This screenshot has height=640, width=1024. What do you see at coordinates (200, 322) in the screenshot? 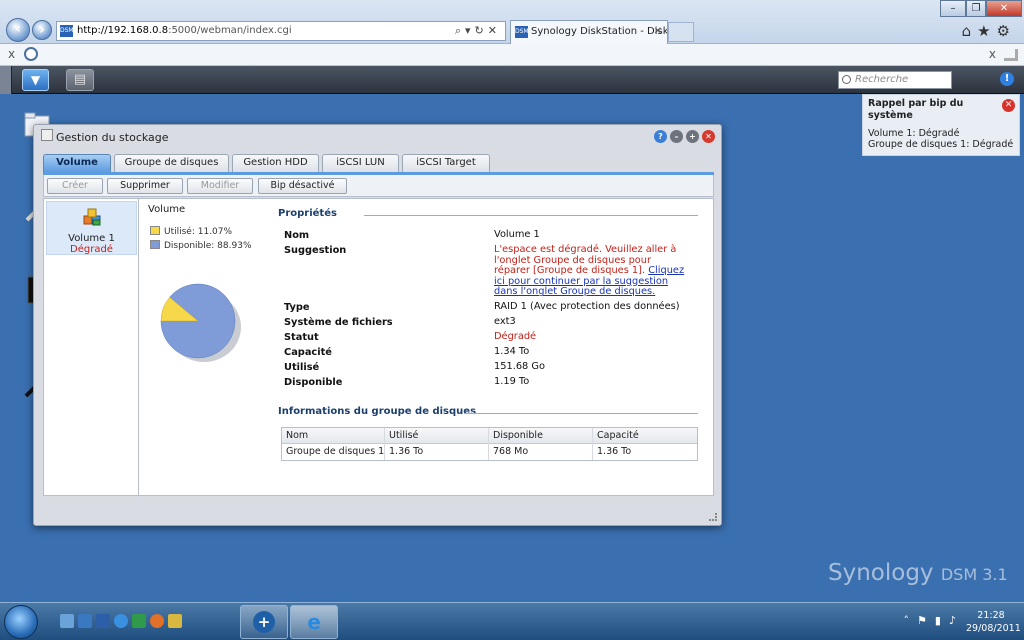
I see `usage-pie-chart` at bounding box center [200, 322].